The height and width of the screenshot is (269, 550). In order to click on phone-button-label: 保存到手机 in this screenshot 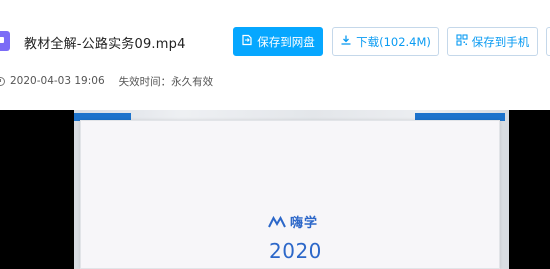, I will do `click(500, 41)`.